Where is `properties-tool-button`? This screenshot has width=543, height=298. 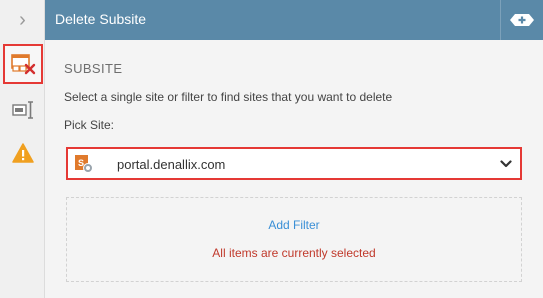
properties-tool-button is located at coordinates (22, 110).